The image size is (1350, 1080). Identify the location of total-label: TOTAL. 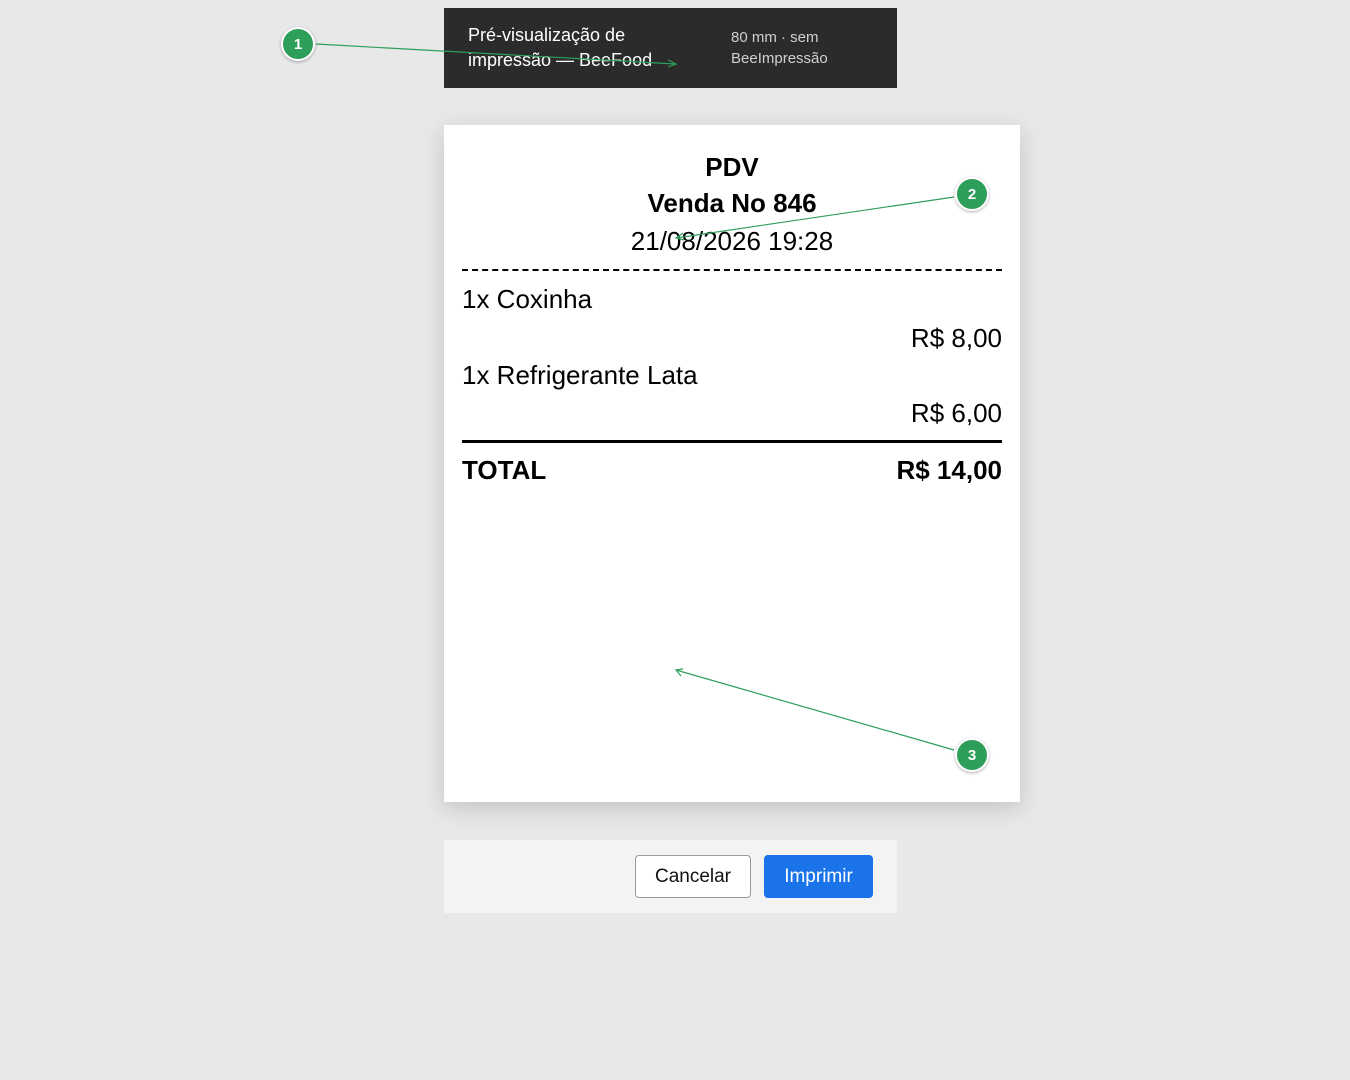
(504, 470).